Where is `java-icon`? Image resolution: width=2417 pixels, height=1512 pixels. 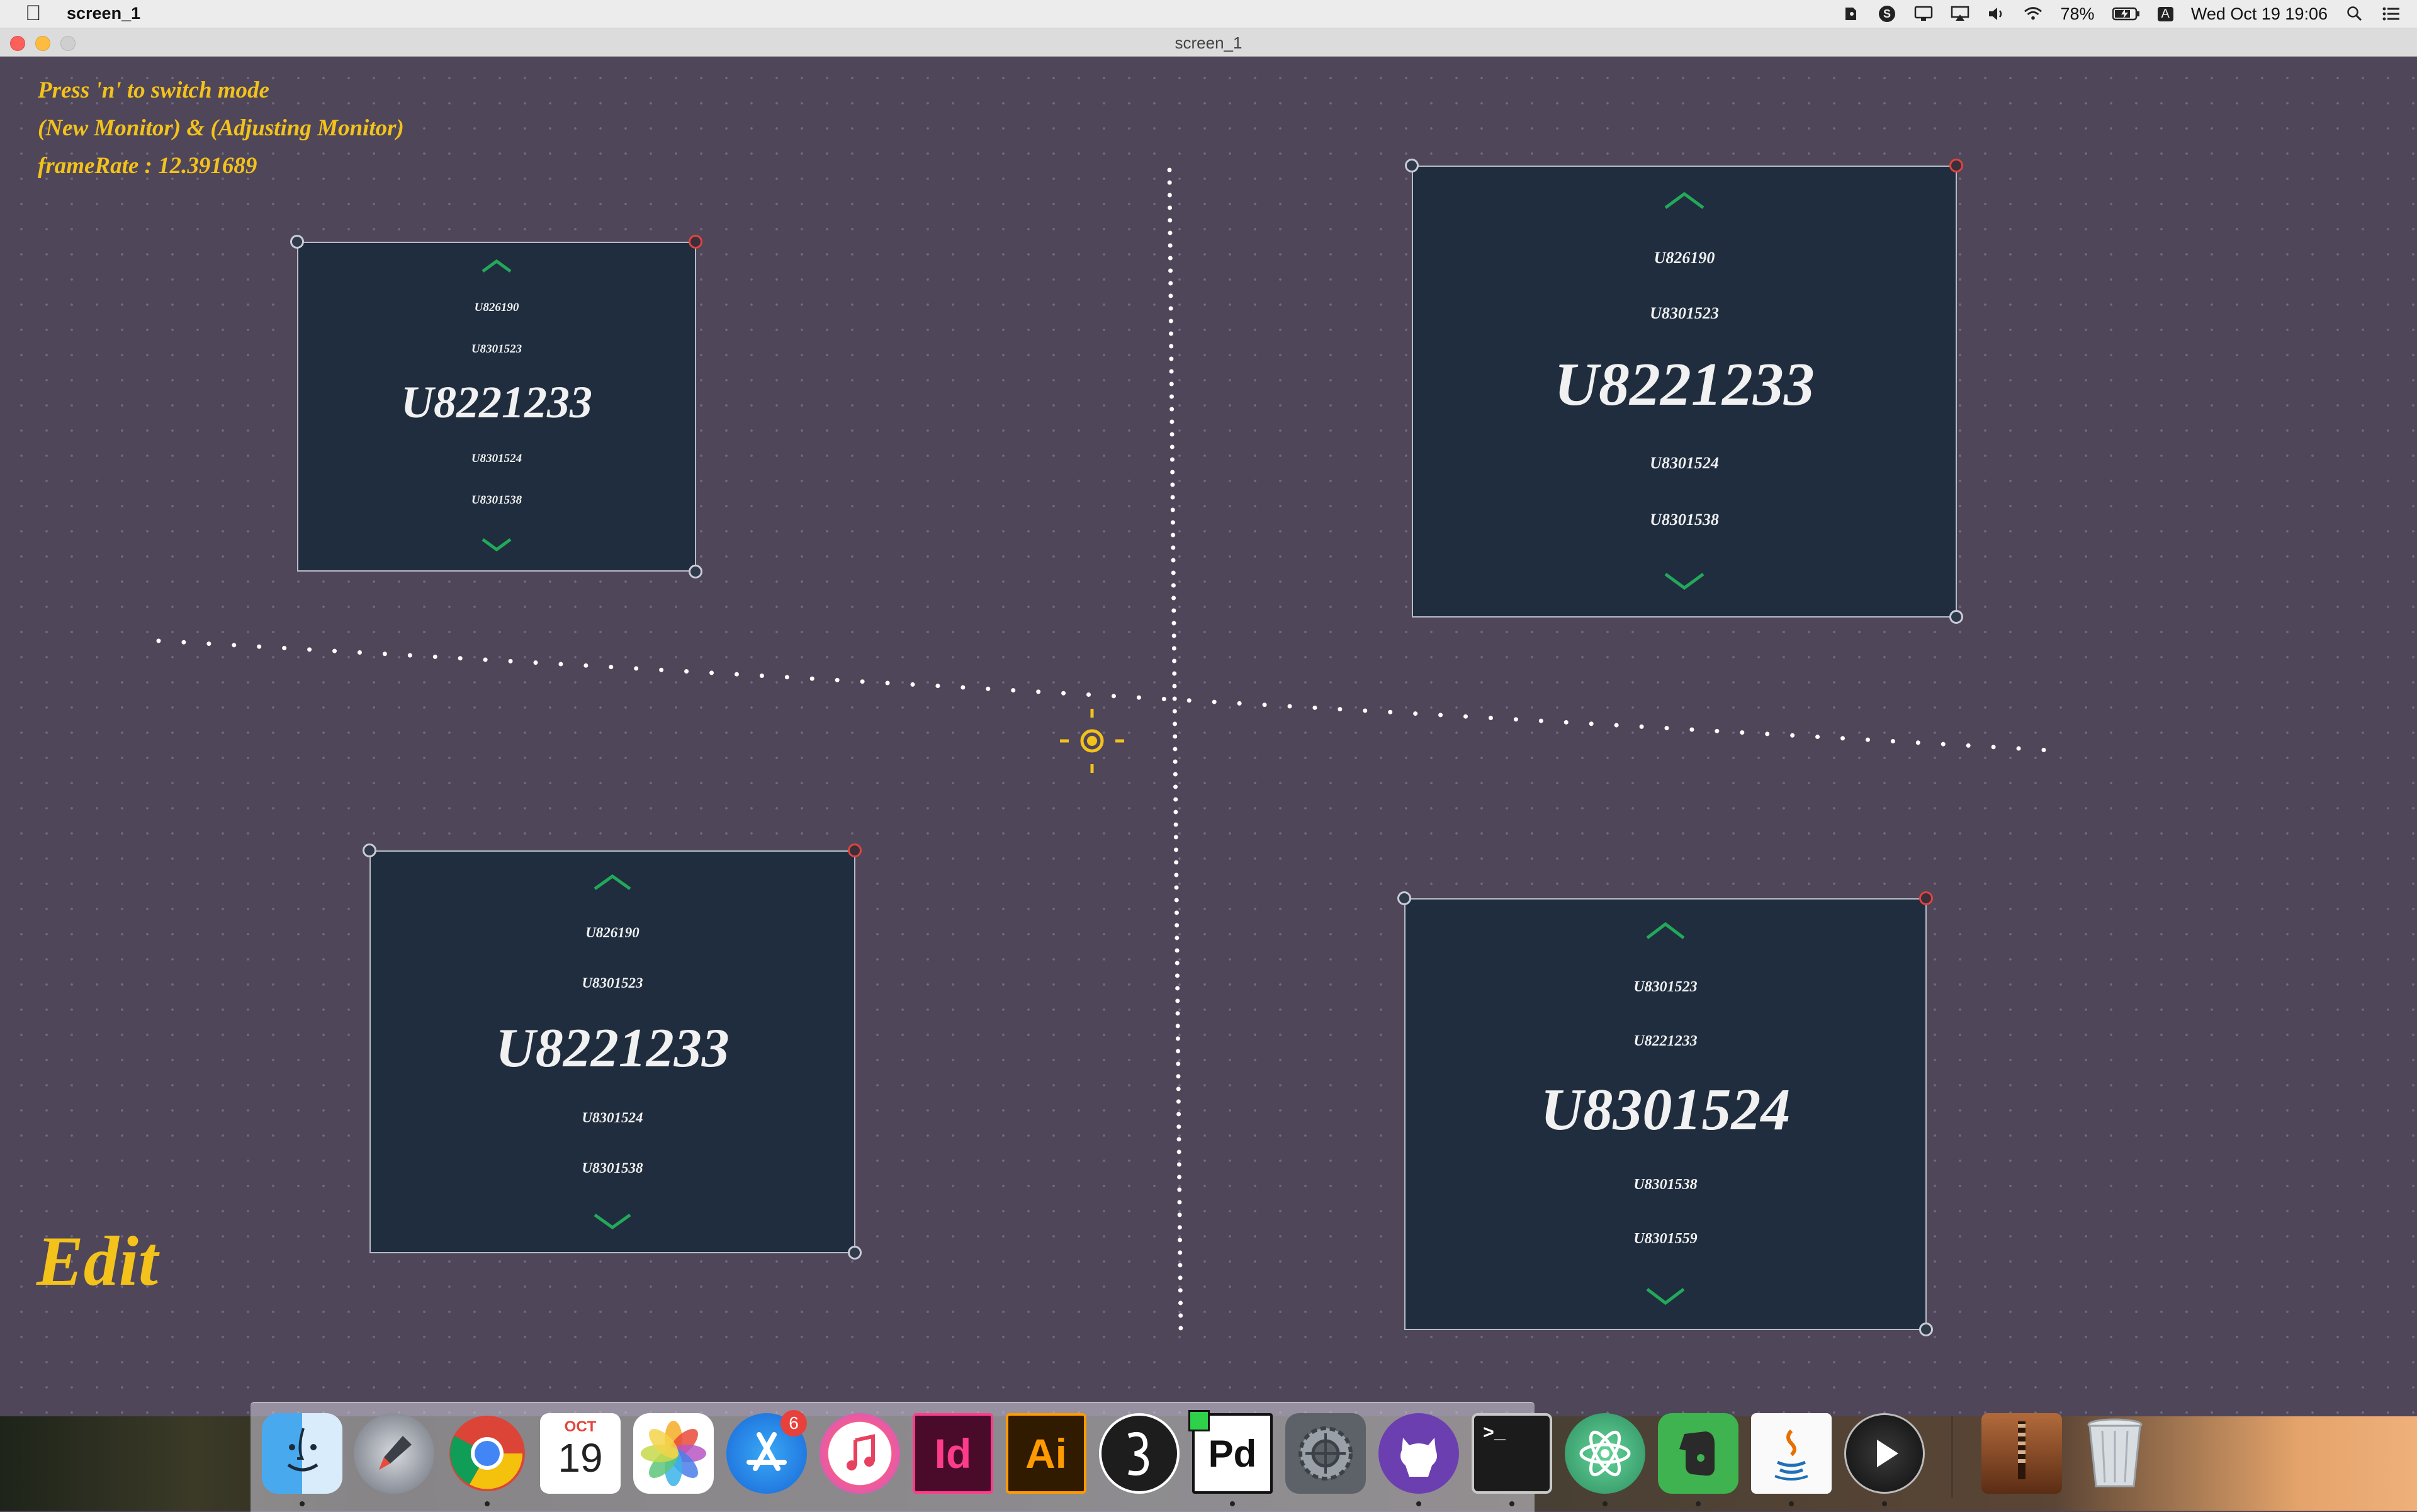 java-icon is located at coordinates (1791, 1453).